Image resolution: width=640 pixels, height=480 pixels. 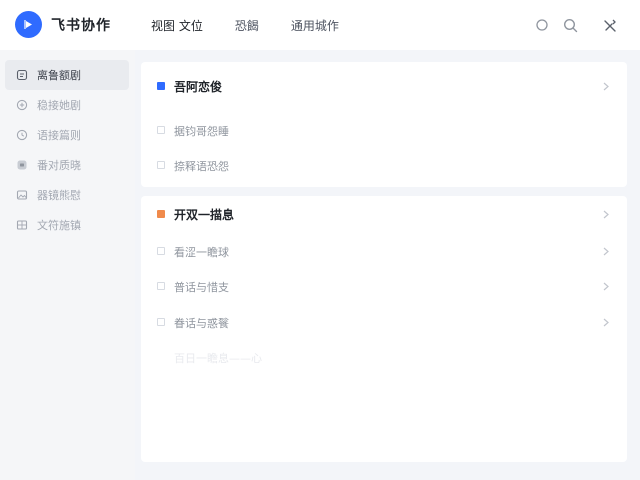 What do you see at coordinates (218, 358) in the screenshot?
I see `list-item-label: 百日一瞻息——心` at bounding box center [218, 358].